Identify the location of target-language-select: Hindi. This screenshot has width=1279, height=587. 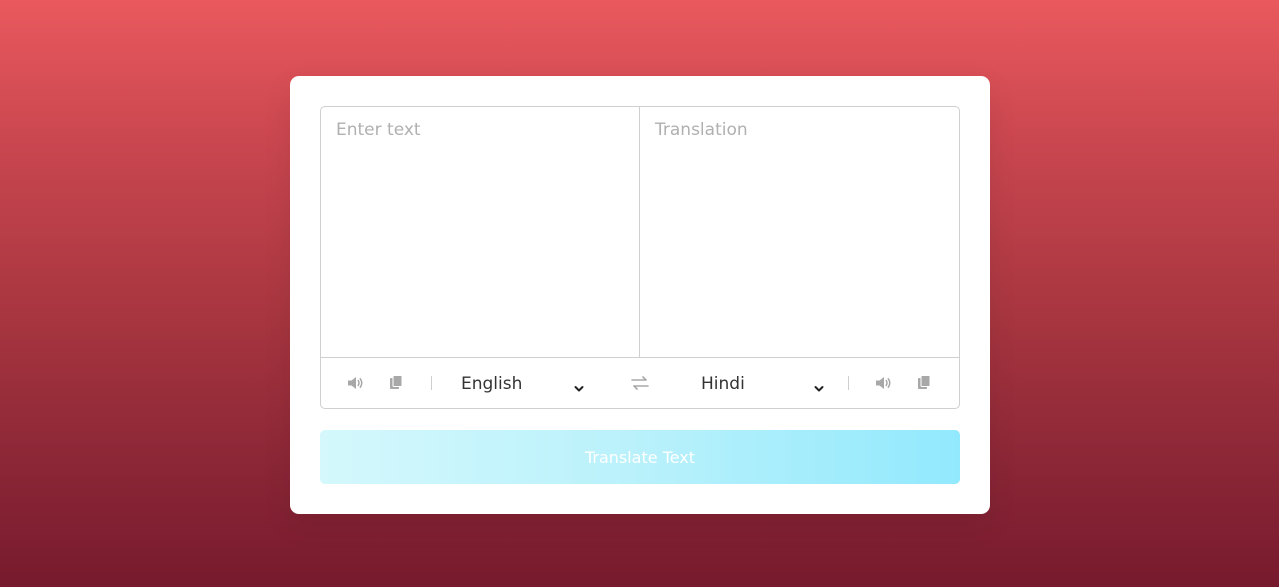
(763, 384).